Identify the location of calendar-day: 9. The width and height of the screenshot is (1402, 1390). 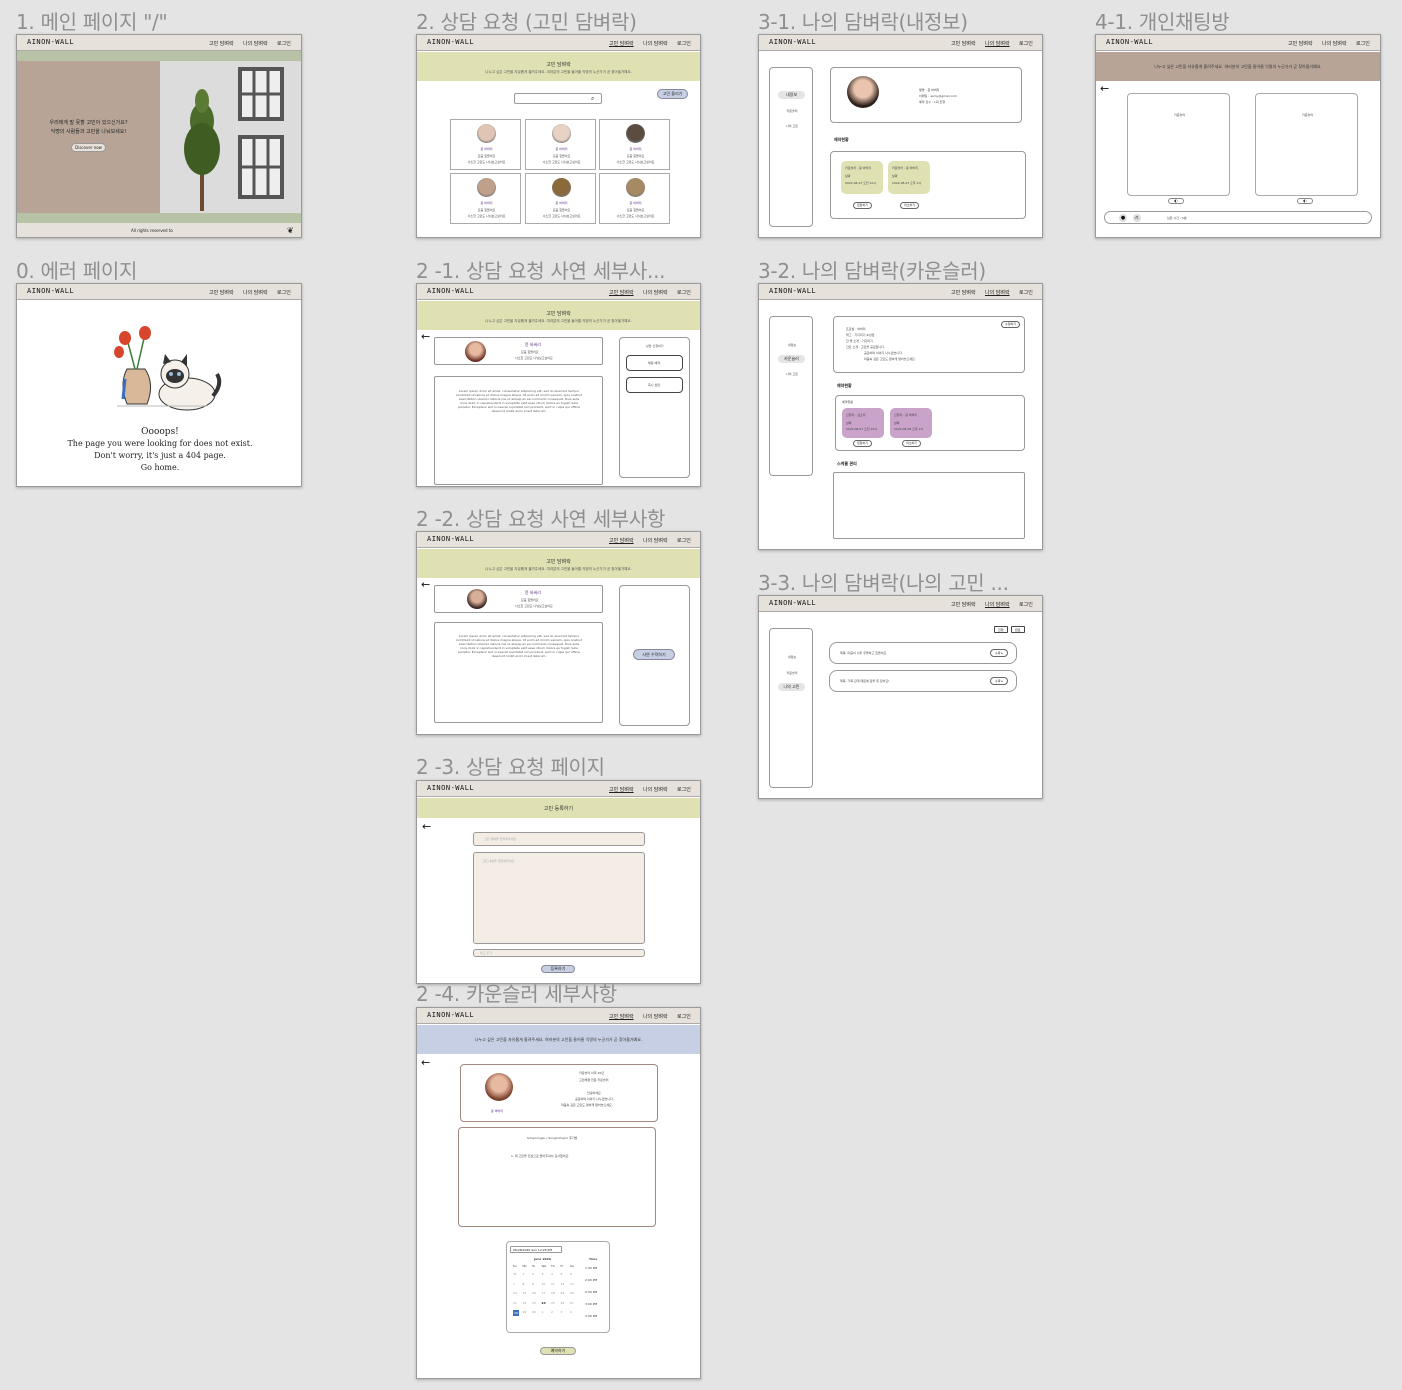
(533, 1284).